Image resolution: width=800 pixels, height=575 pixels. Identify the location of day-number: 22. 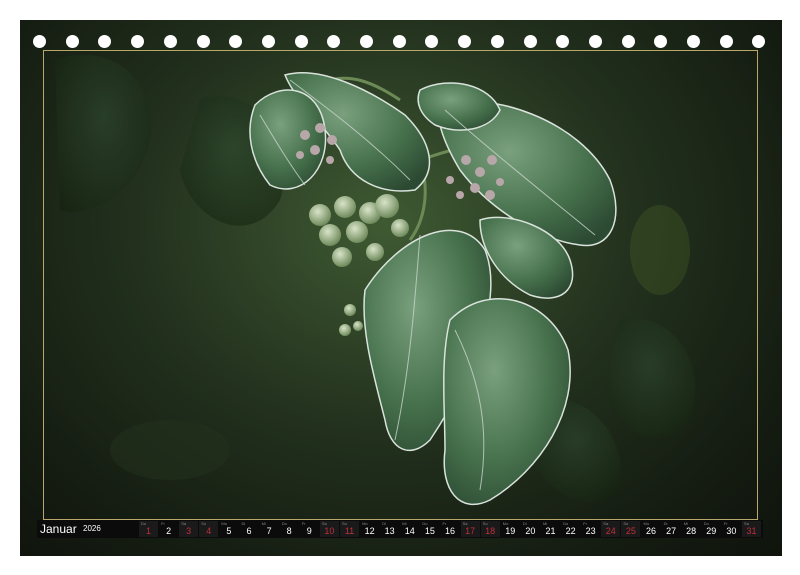
(570, 531).